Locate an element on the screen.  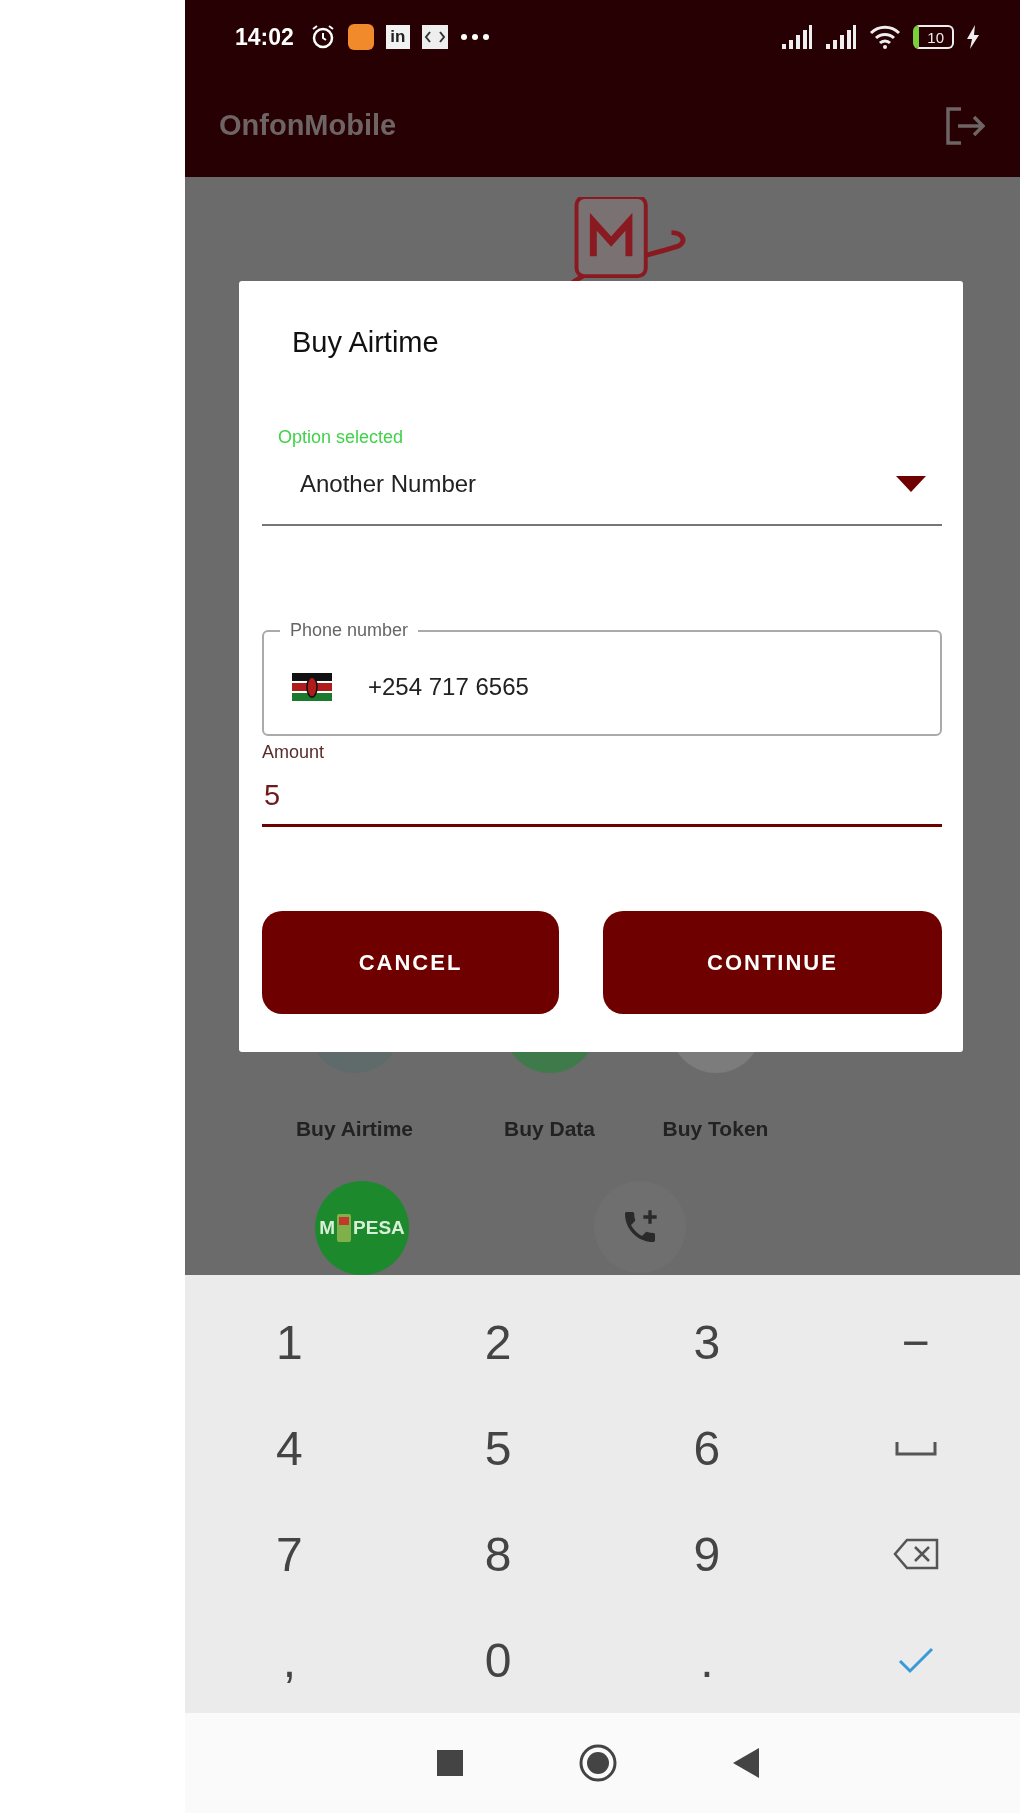
flag-icon is located at coordinates (312, 687).